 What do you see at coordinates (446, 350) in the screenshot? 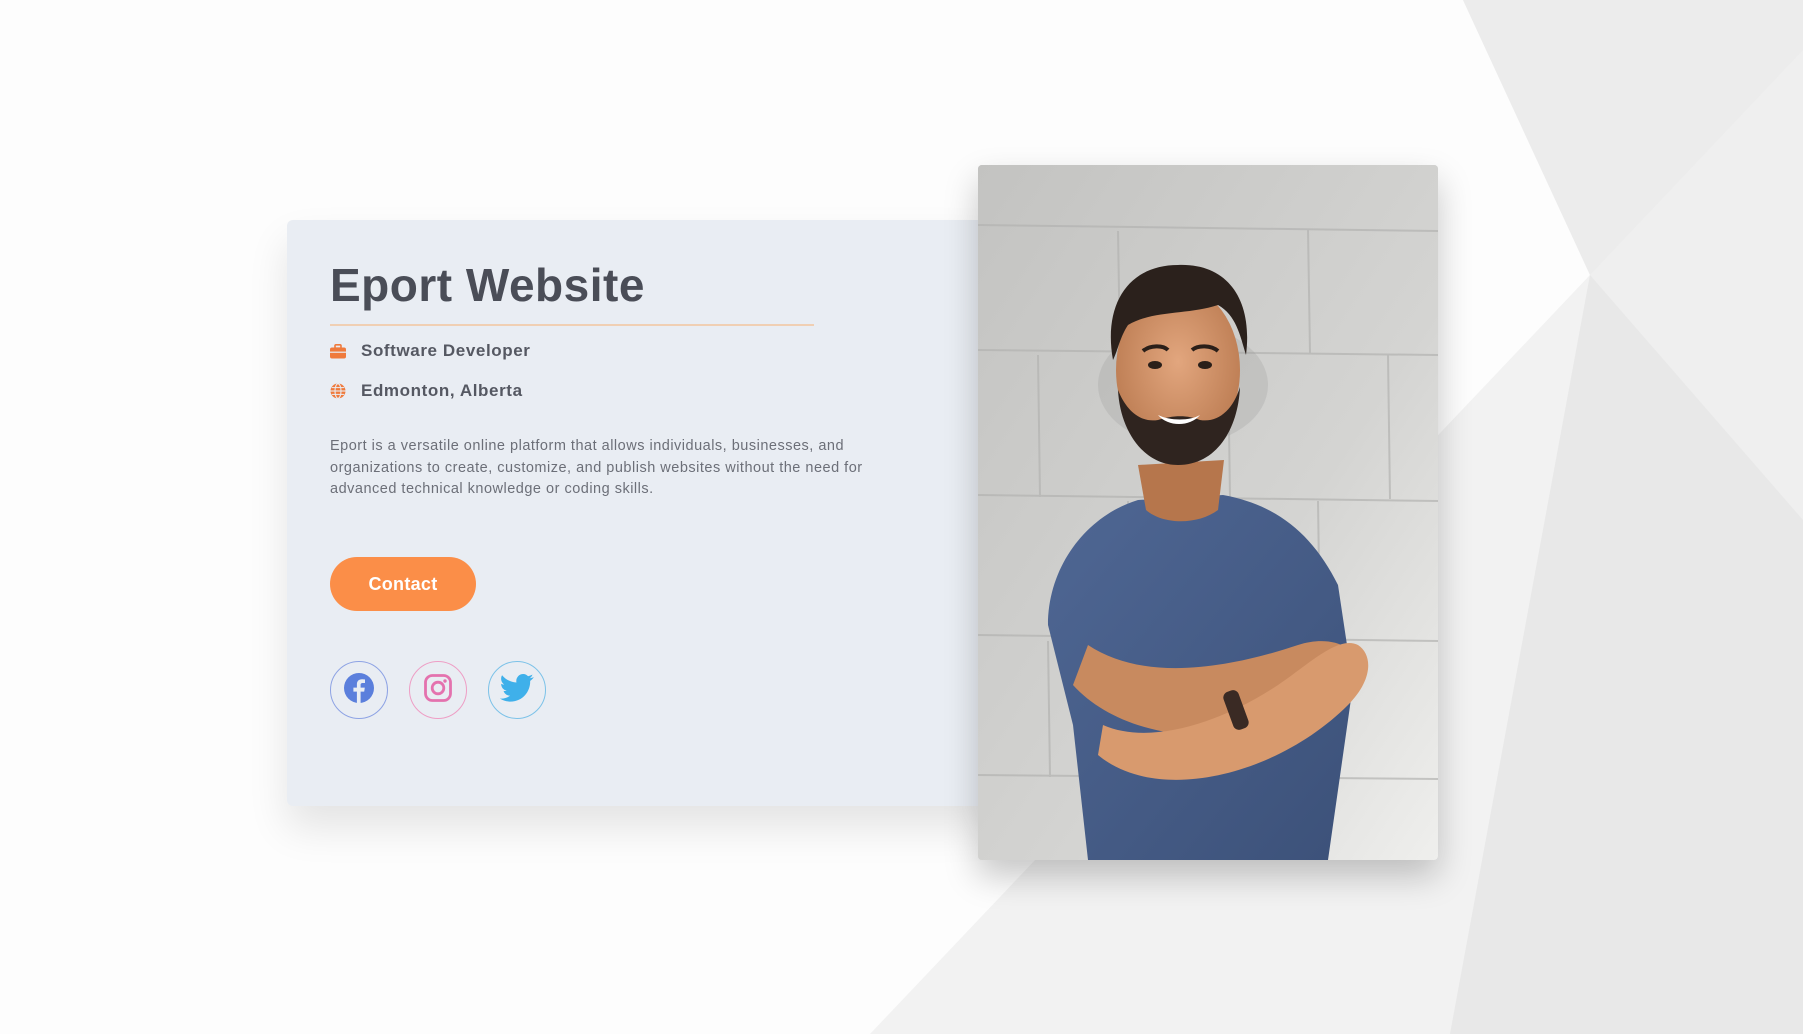
I see `job-title: Software Developer` at bounding box center [446, 350].